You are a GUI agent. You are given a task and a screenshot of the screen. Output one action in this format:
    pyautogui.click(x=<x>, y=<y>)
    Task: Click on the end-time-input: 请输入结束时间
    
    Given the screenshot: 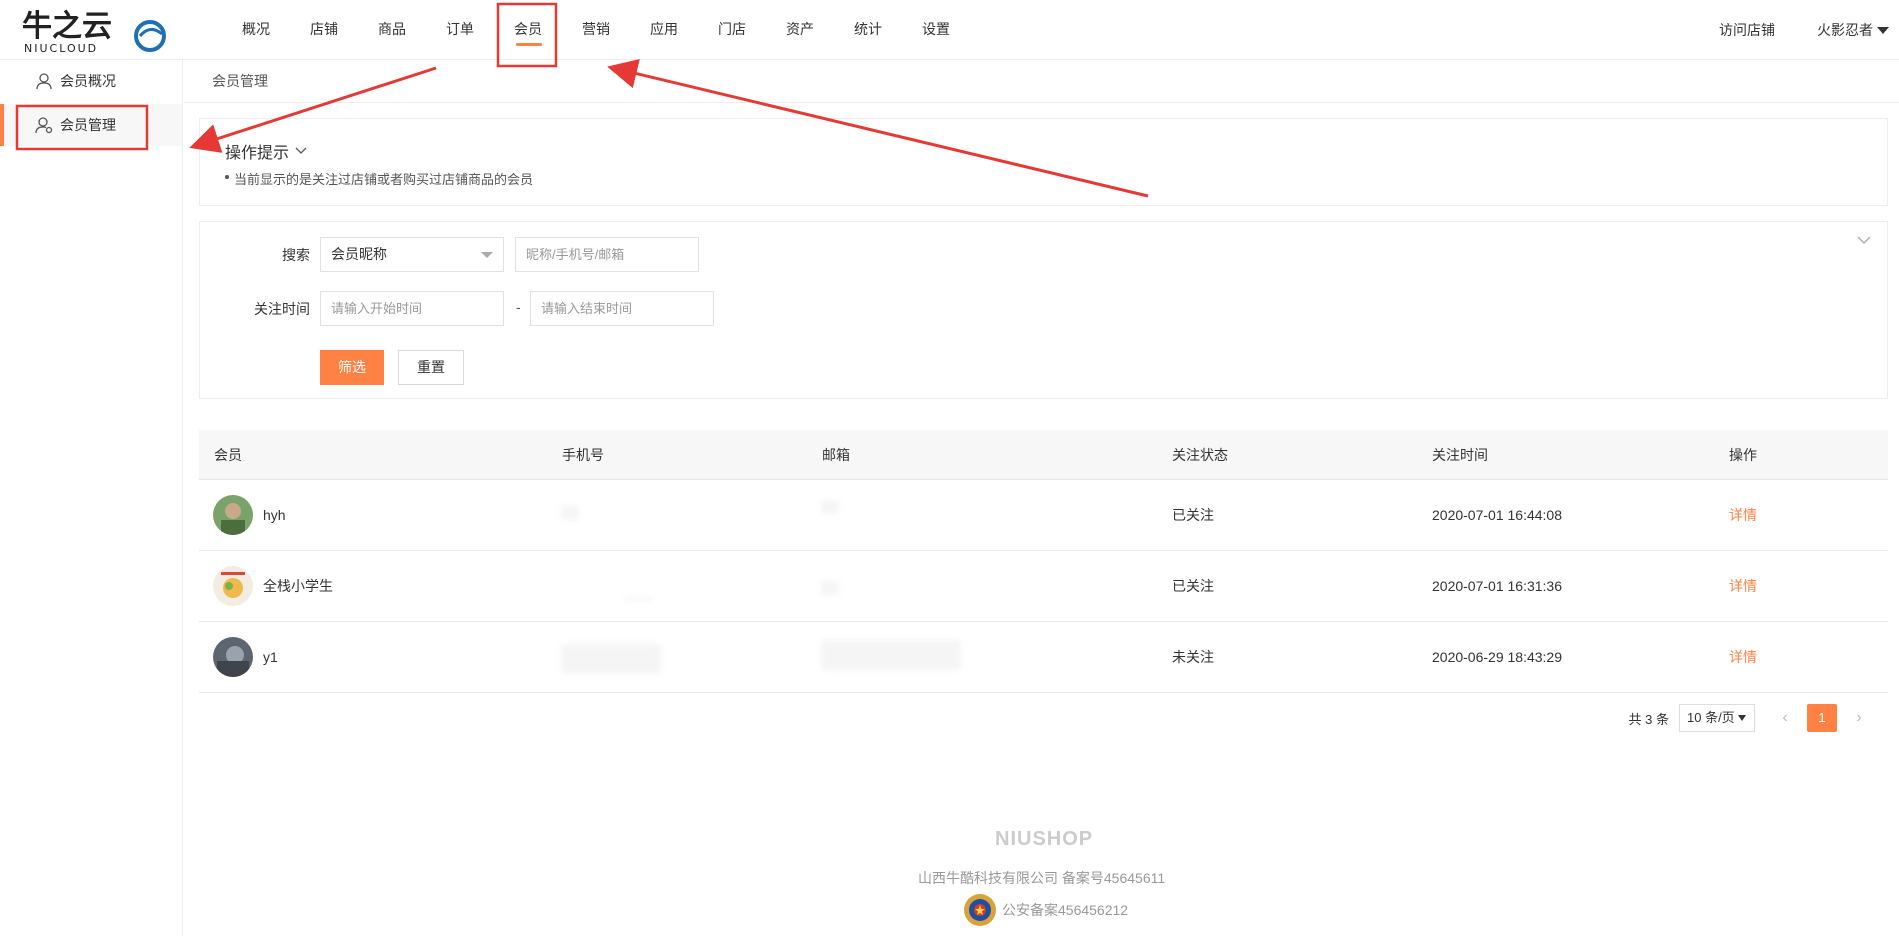 What is the action you would take?
    pyautogui.click(x=622, y=308)
    